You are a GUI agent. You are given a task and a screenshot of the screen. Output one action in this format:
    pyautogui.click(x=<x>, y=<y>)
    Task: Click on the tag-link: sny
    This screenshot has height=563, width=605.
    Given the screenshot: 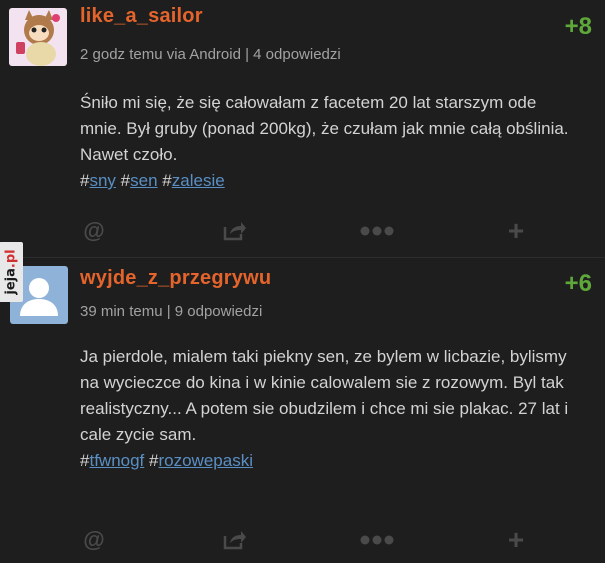 What is the action you would take?
    pyautogui.click(x=102, y=180)
    